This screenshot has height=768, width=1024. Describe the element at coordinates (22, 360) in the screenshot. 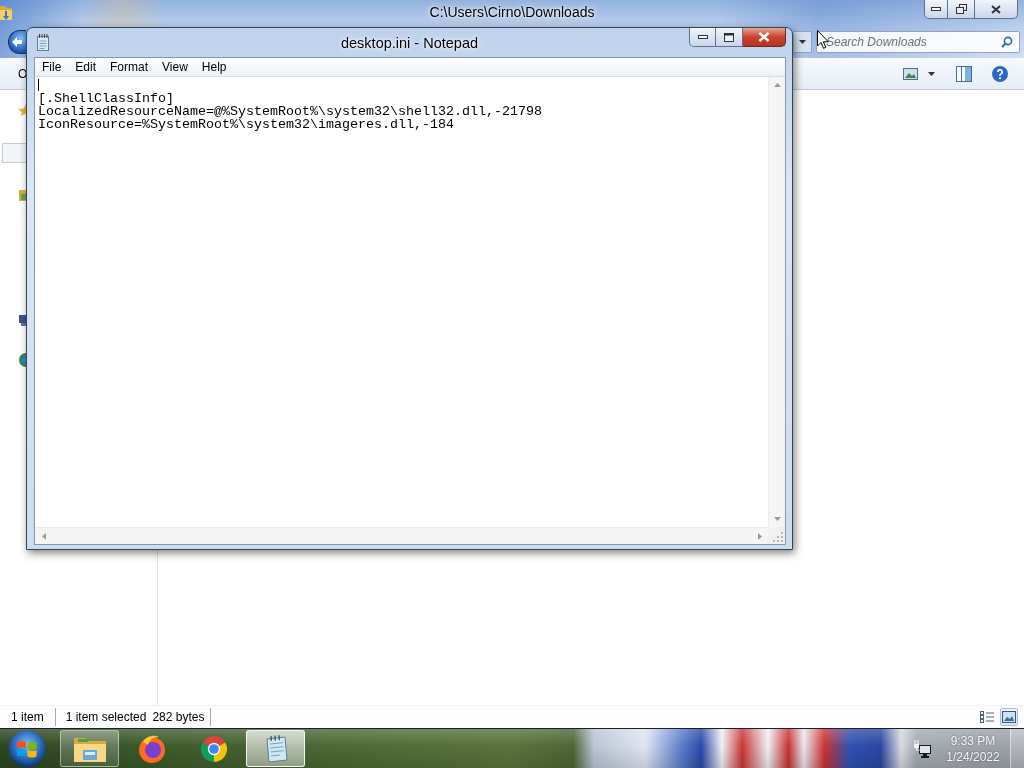

I see `globe-icon` at that location.